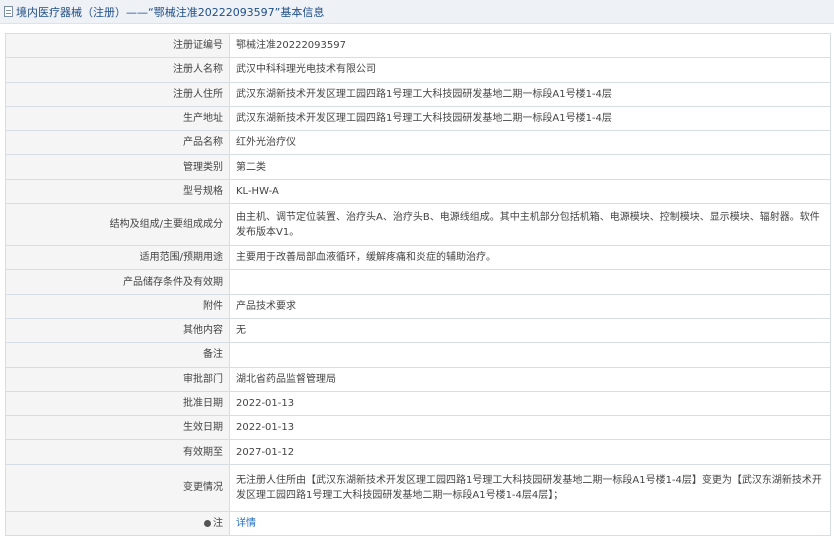 The height and width of the screenshot is (550, 834). I want to click on row-label: 生产地址, so click(117, 118).